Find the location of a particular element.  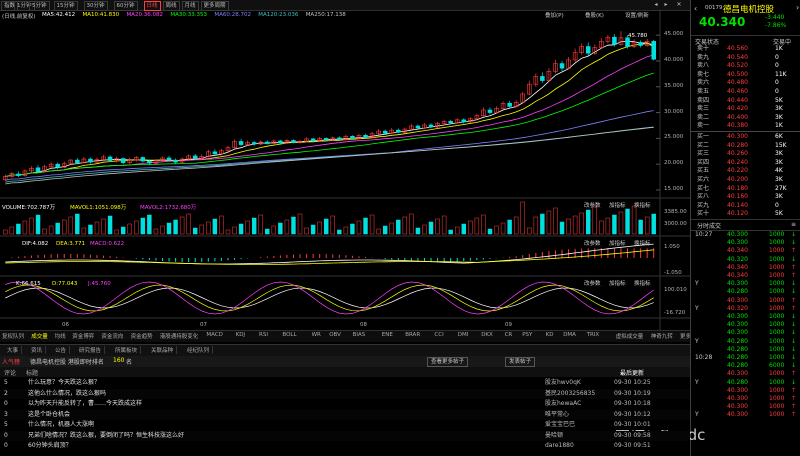

bid-row: 买十 40.120 5K is located at coordinates (745, 213).